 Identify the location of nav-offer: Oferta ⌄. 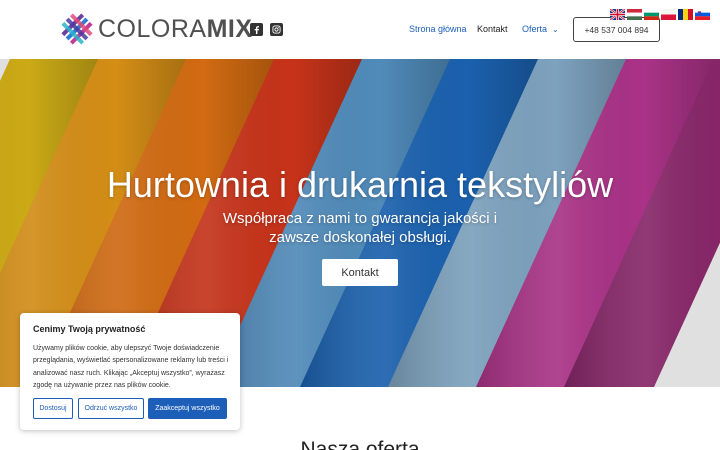
(540, 29).